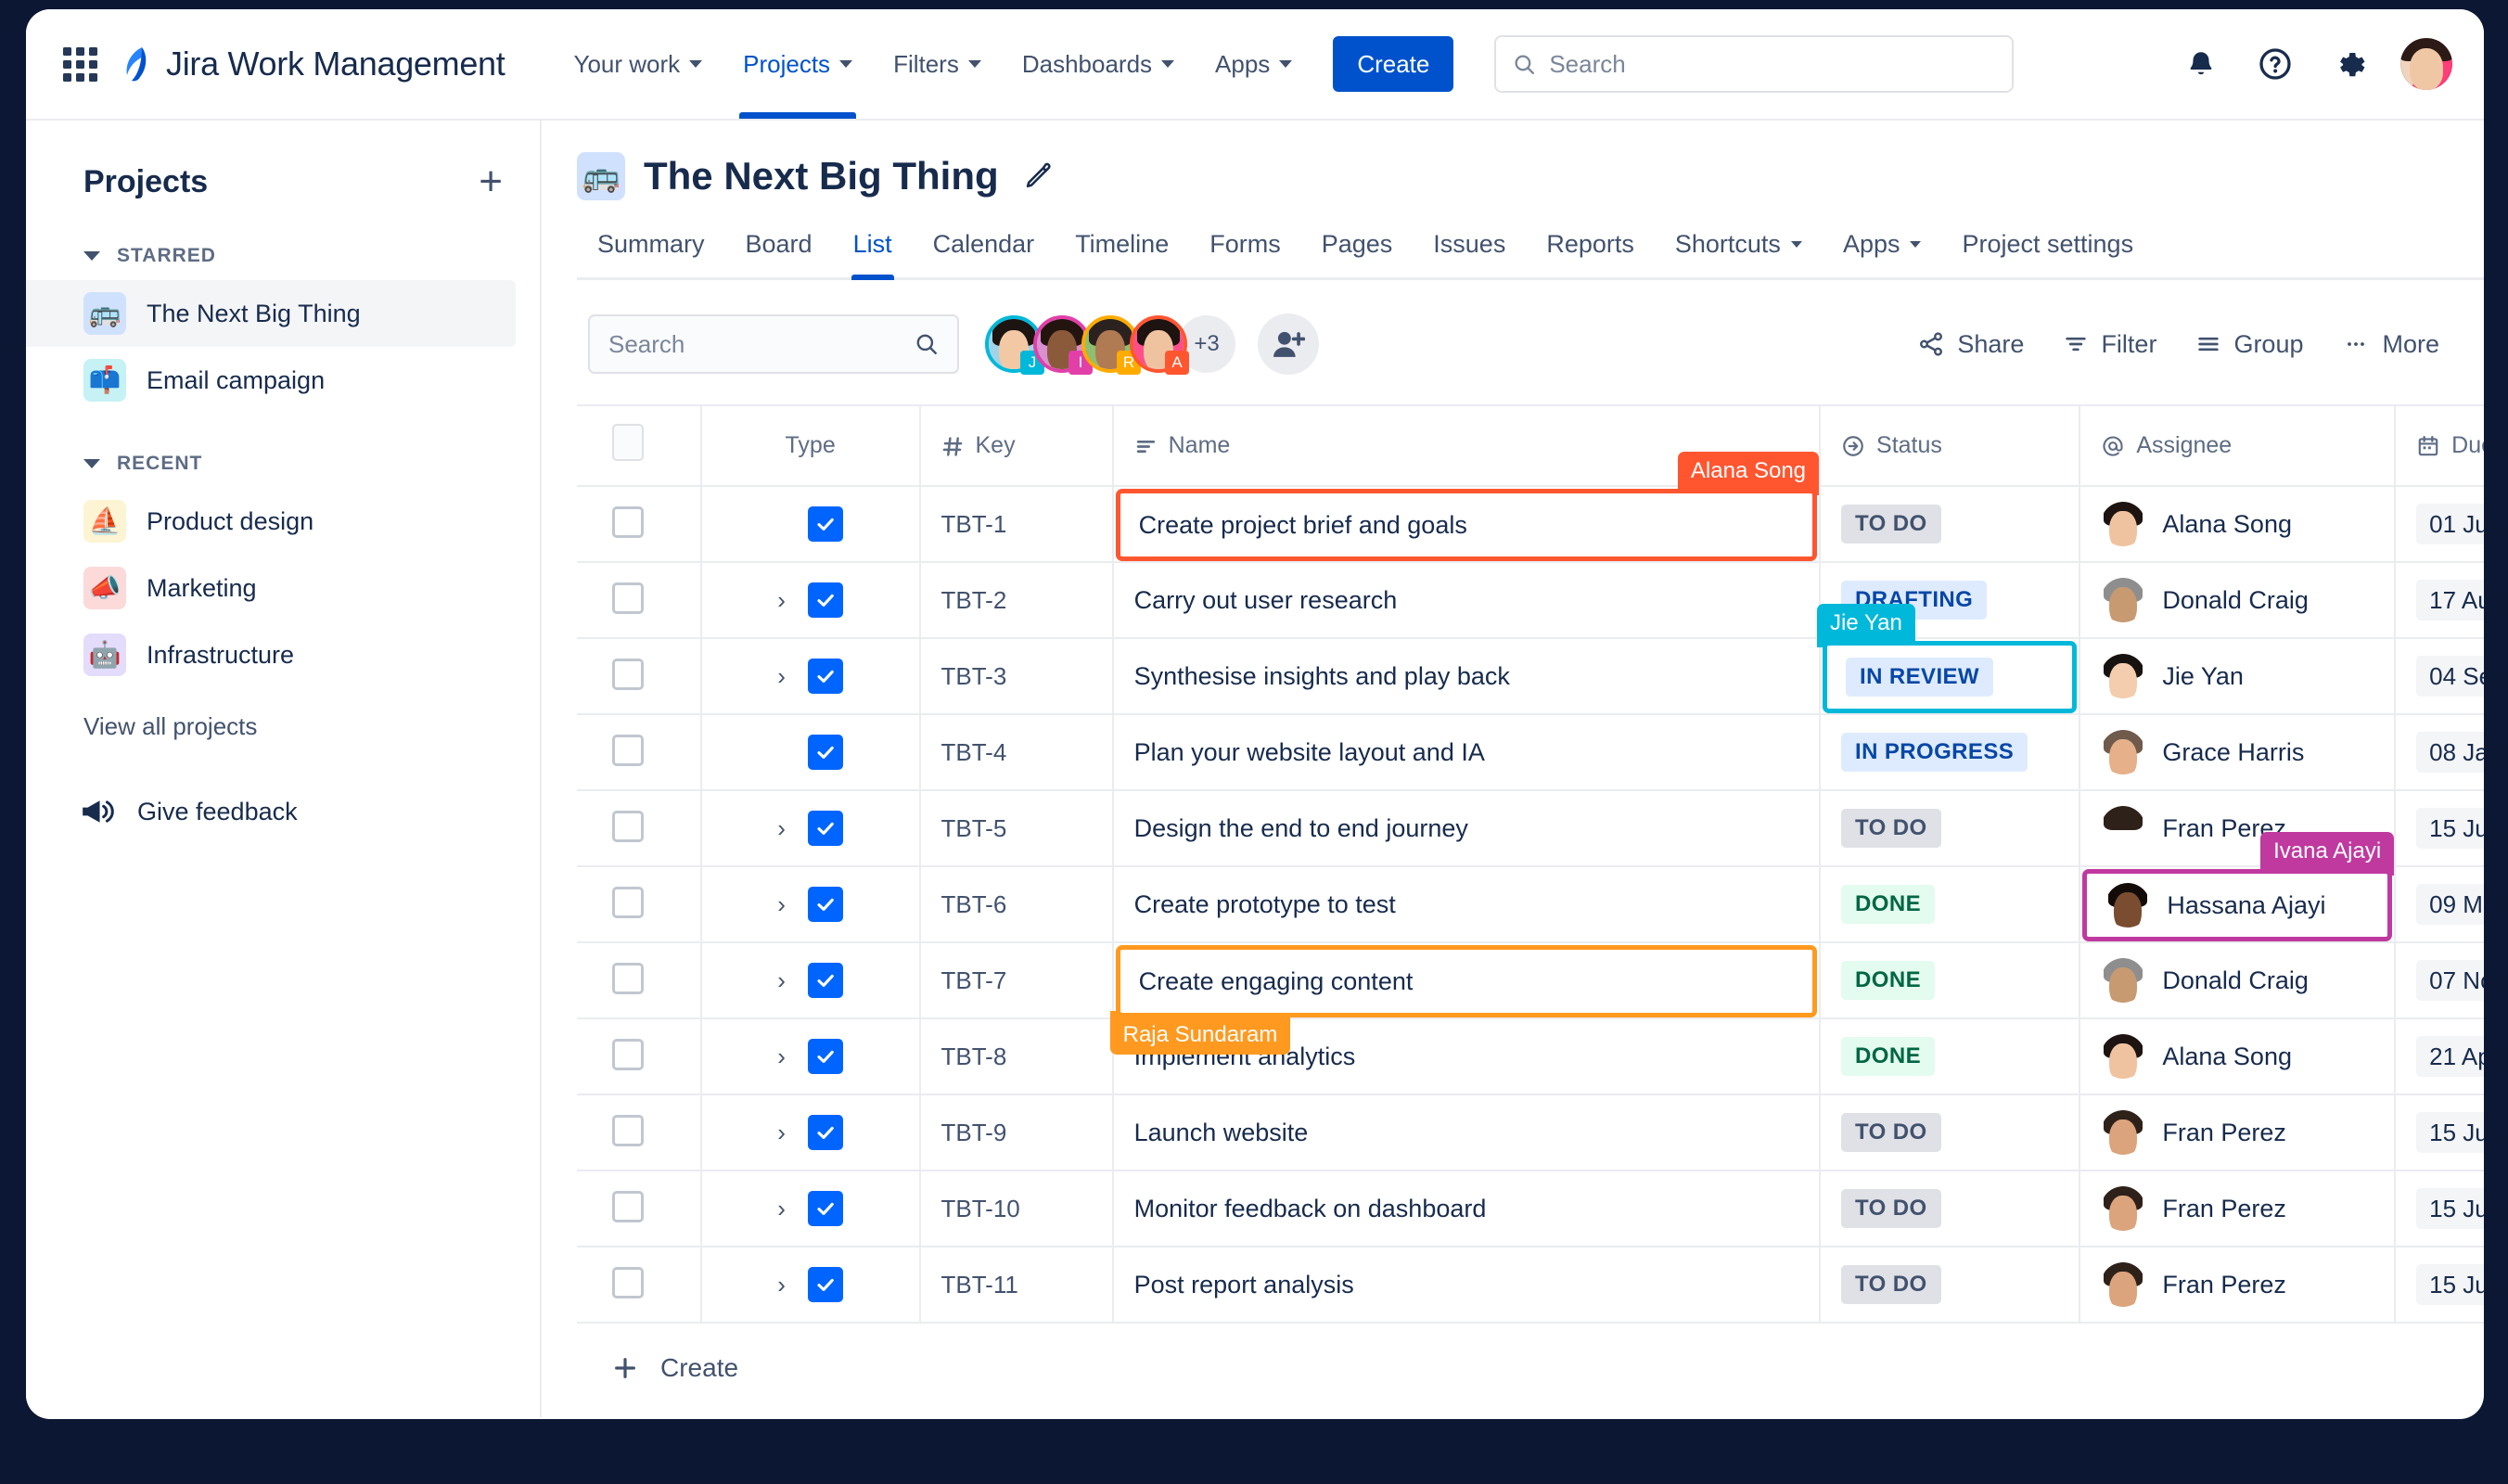  What do you see at coordinates (2426, 64) in the screenshot?
I see `user-avatar` at bounding box center [2426, 64].